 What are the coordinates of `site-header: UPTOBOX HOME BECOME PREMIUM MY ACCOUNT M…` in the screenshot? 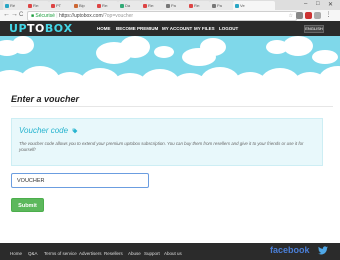 It's located at (170, 28).